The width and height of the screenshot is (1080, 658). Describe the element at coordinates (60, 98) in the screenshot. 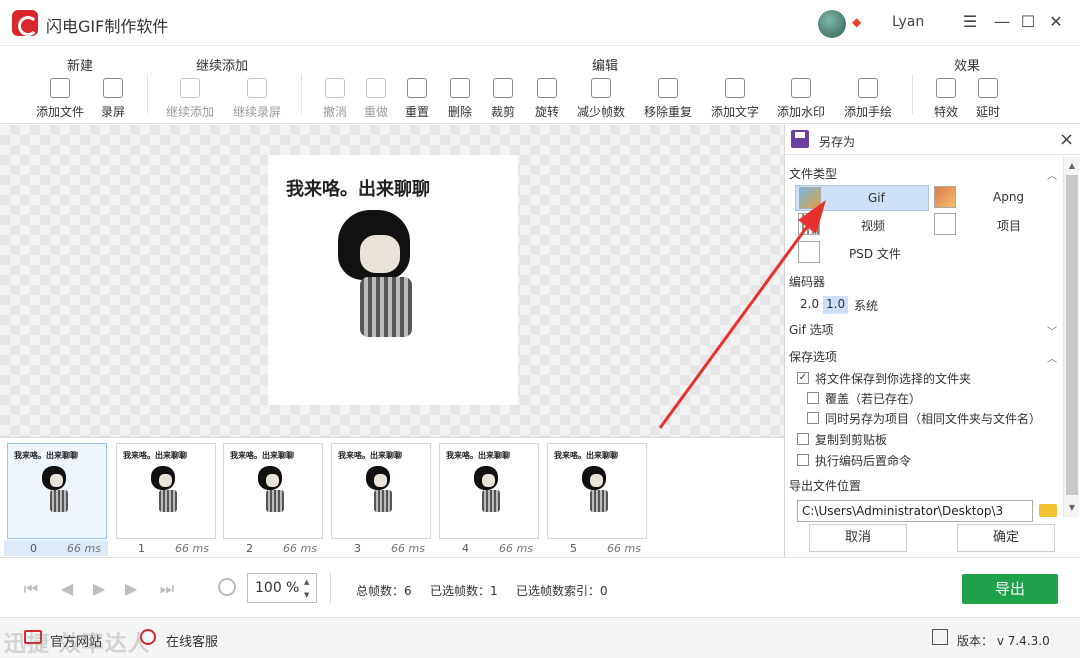

I see `add-file-button: 添加文件` at that location.